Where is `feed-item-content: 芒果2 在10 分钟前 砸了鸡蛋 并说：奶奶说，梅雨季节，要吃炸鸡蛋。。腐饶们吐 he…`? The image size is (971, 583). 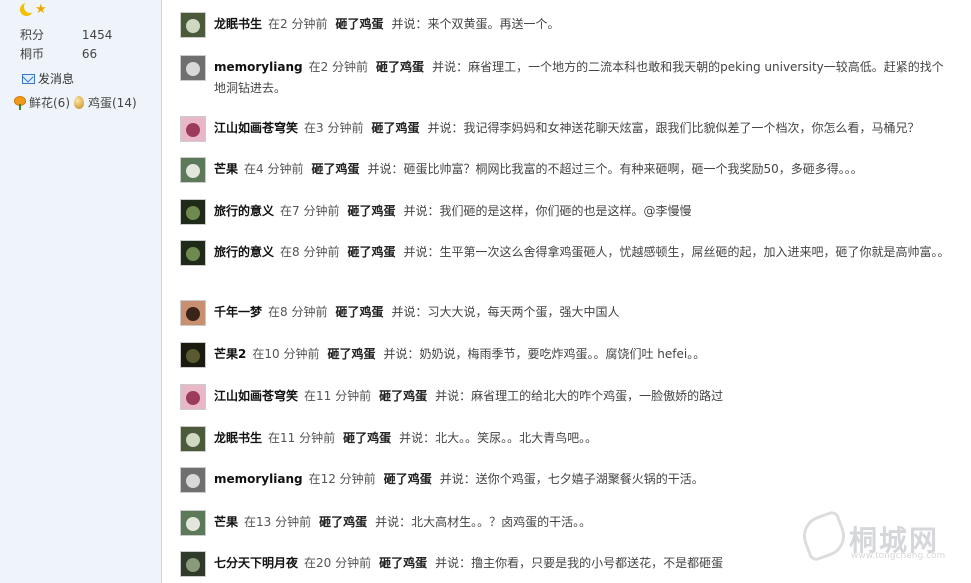 feed-item-content: 芒果2 在10 分钟前 砸了鸡蛋 并说：奶奶说，梅雨季节，要吃炸鸡蛋。。腐饶们吐 he… is located at coordinates (584, 354).